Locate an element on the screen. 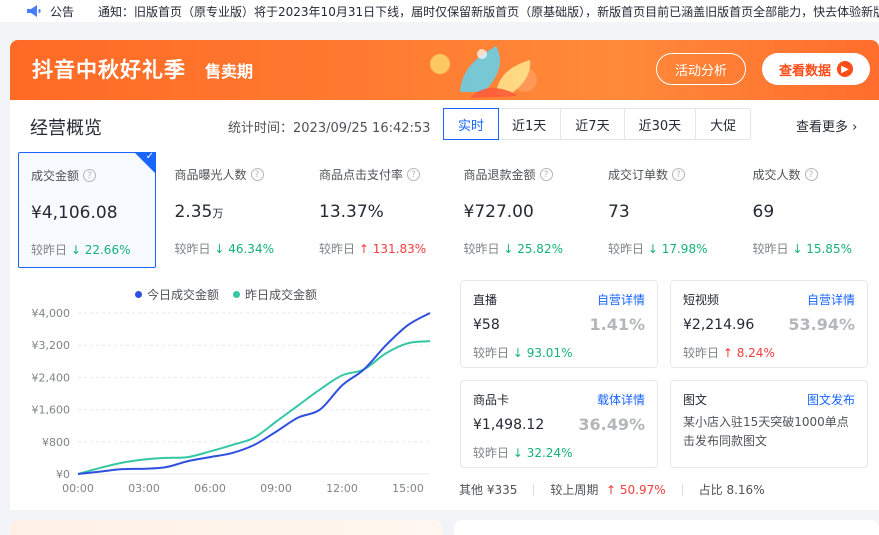 Image resolution: width=879 pixels, height=535 pixels. tab-1day: 近1天 is located at coordinates (530, 124).